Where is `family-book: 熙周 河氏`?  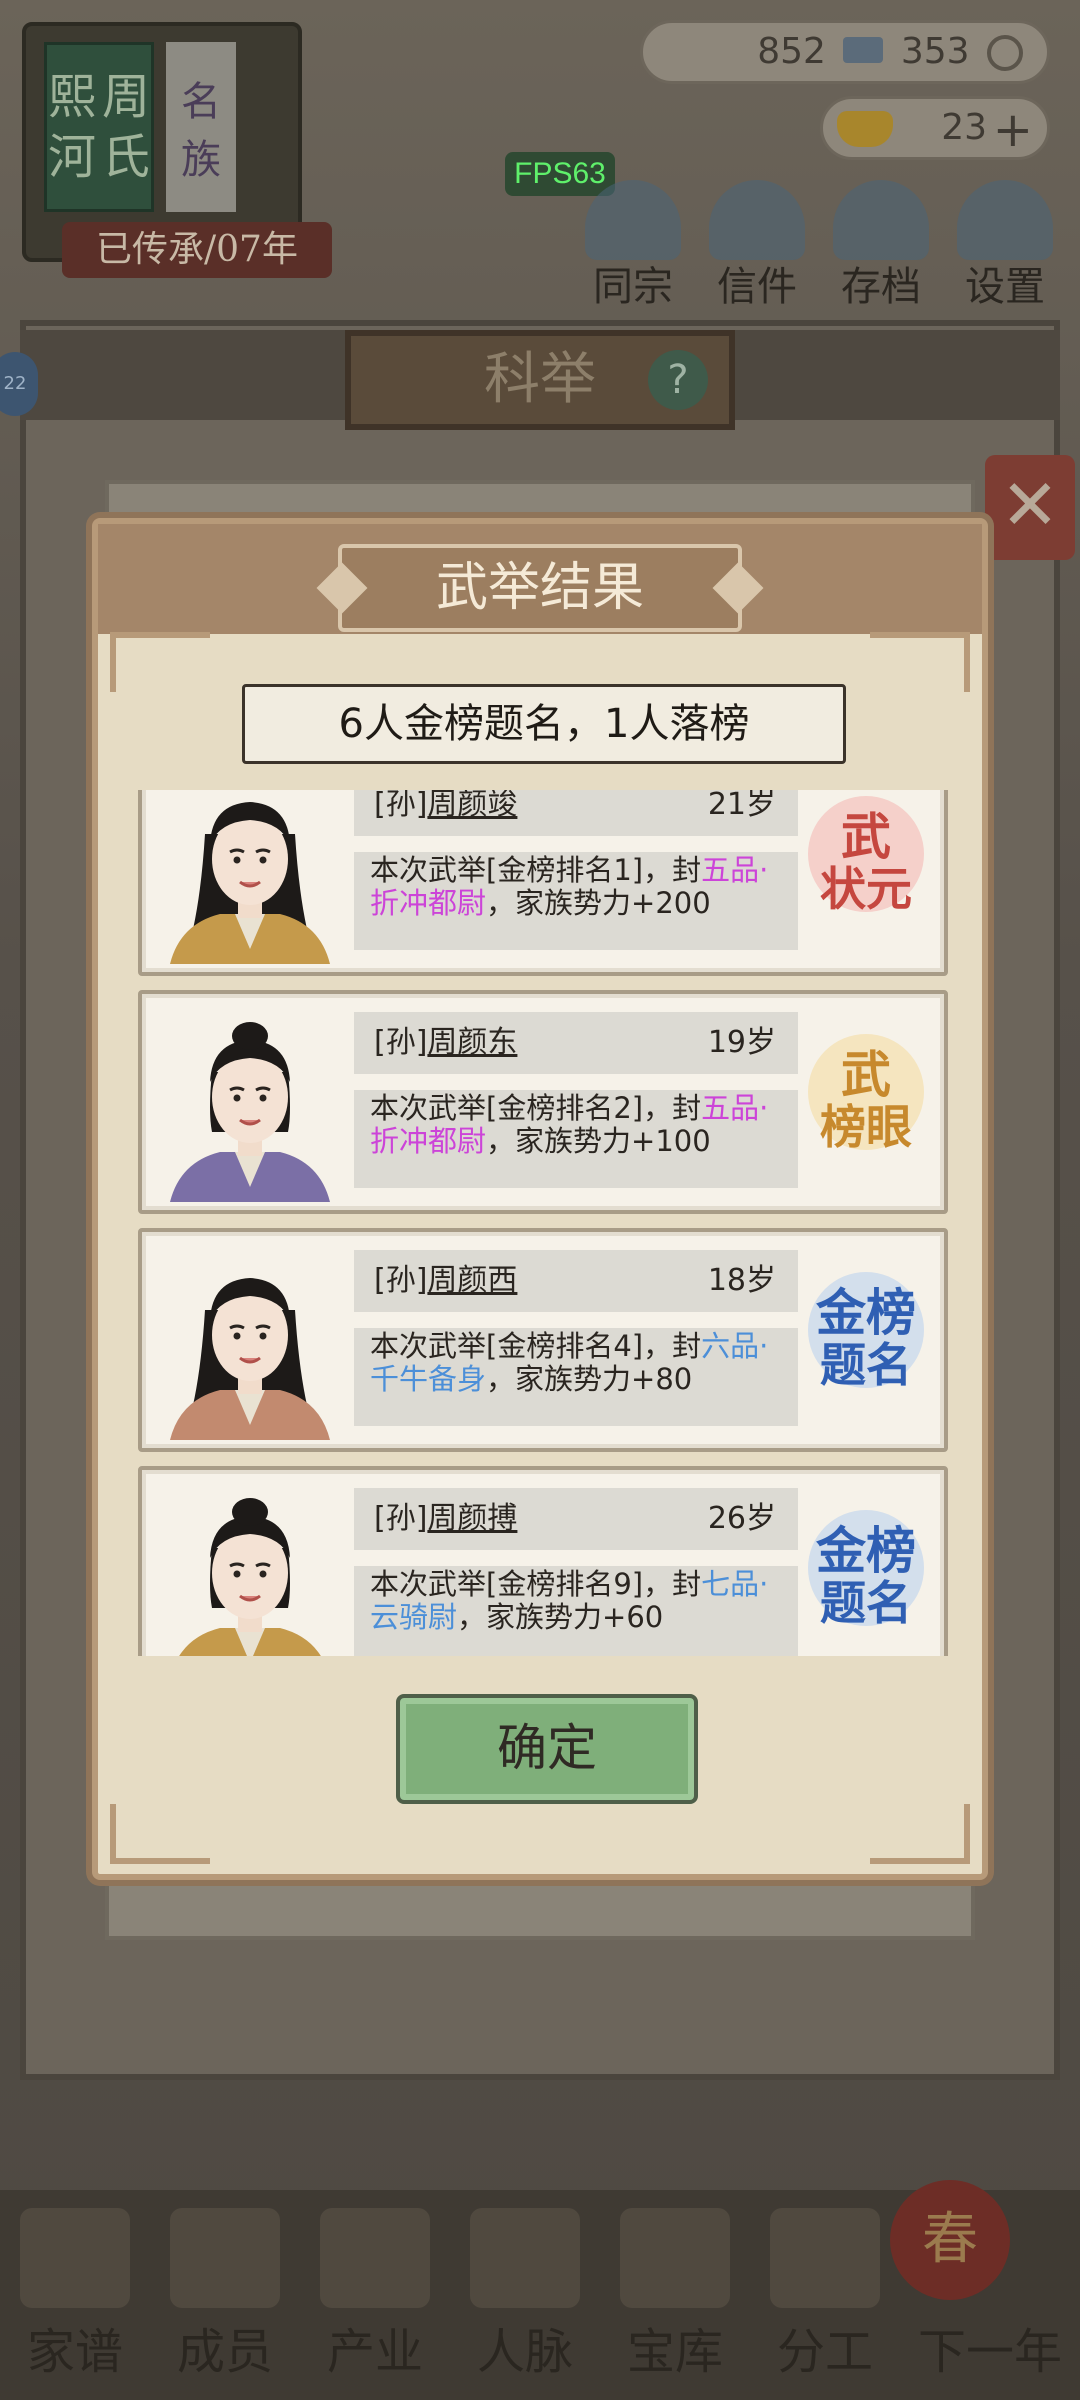
family-book: 熙周 河氏 is located at coordinates (99, 127).